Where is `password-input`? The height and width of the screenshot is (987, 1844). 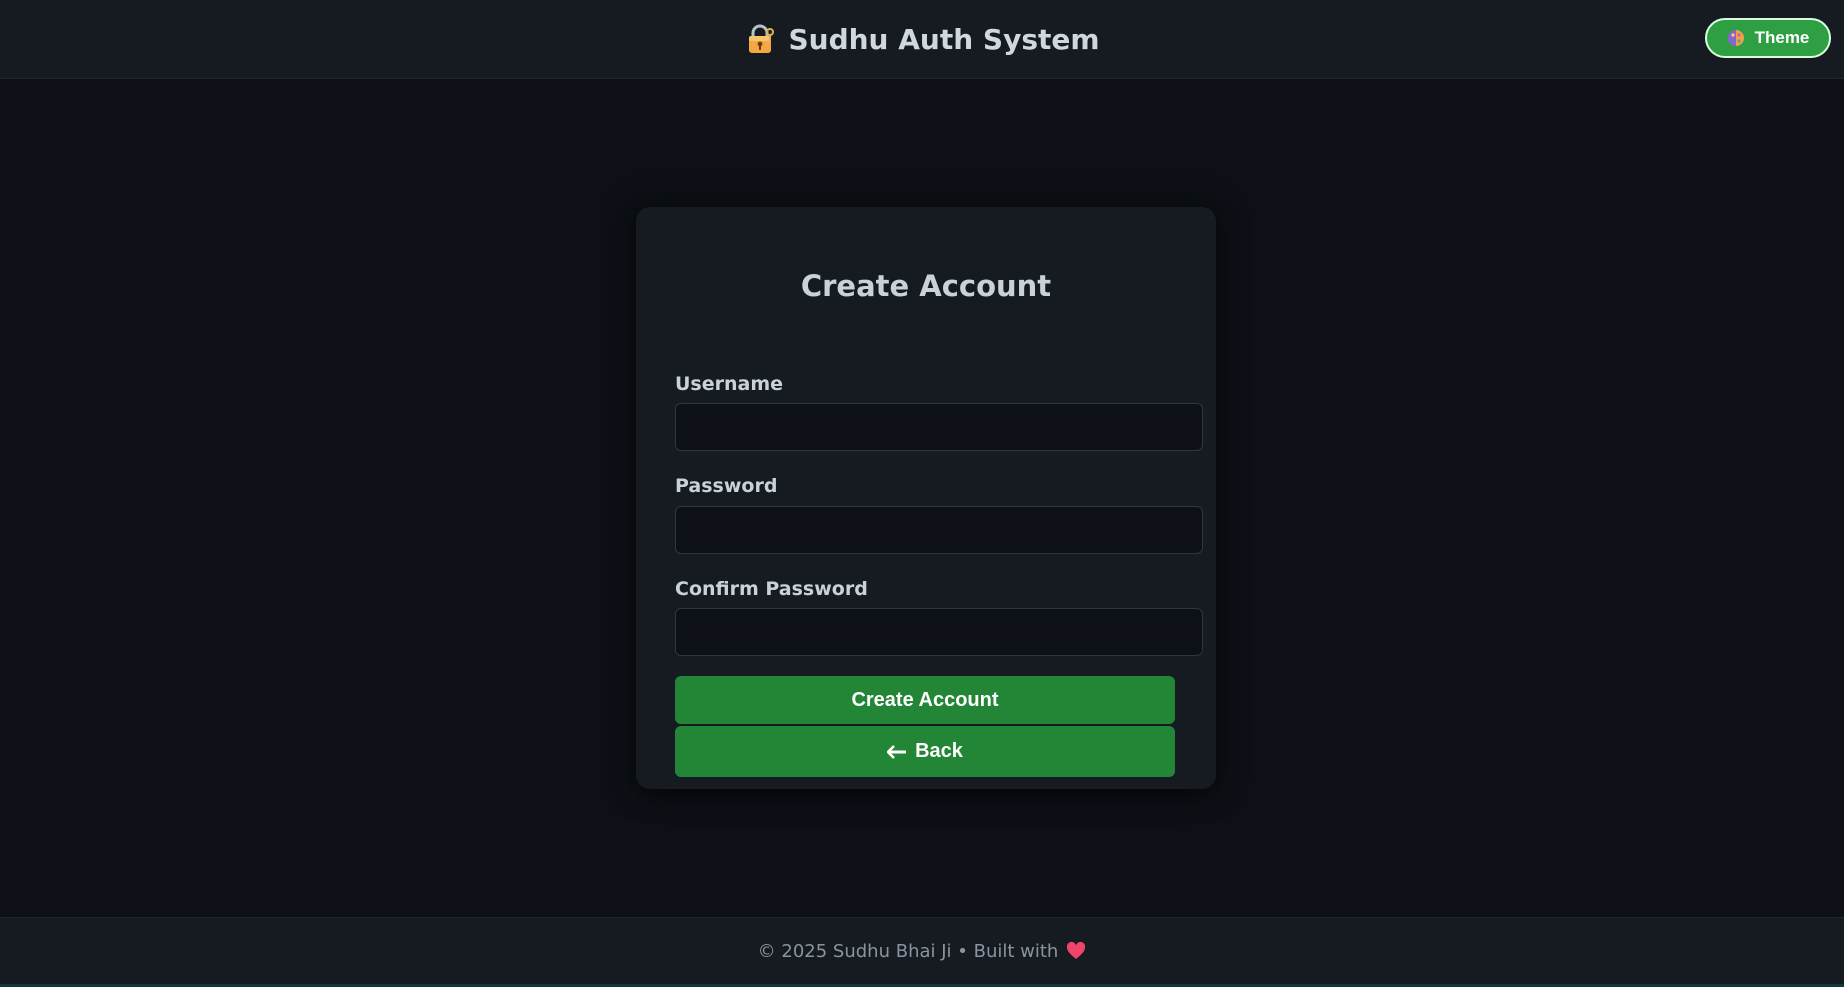 password-input is located at coordinates (939, 530).